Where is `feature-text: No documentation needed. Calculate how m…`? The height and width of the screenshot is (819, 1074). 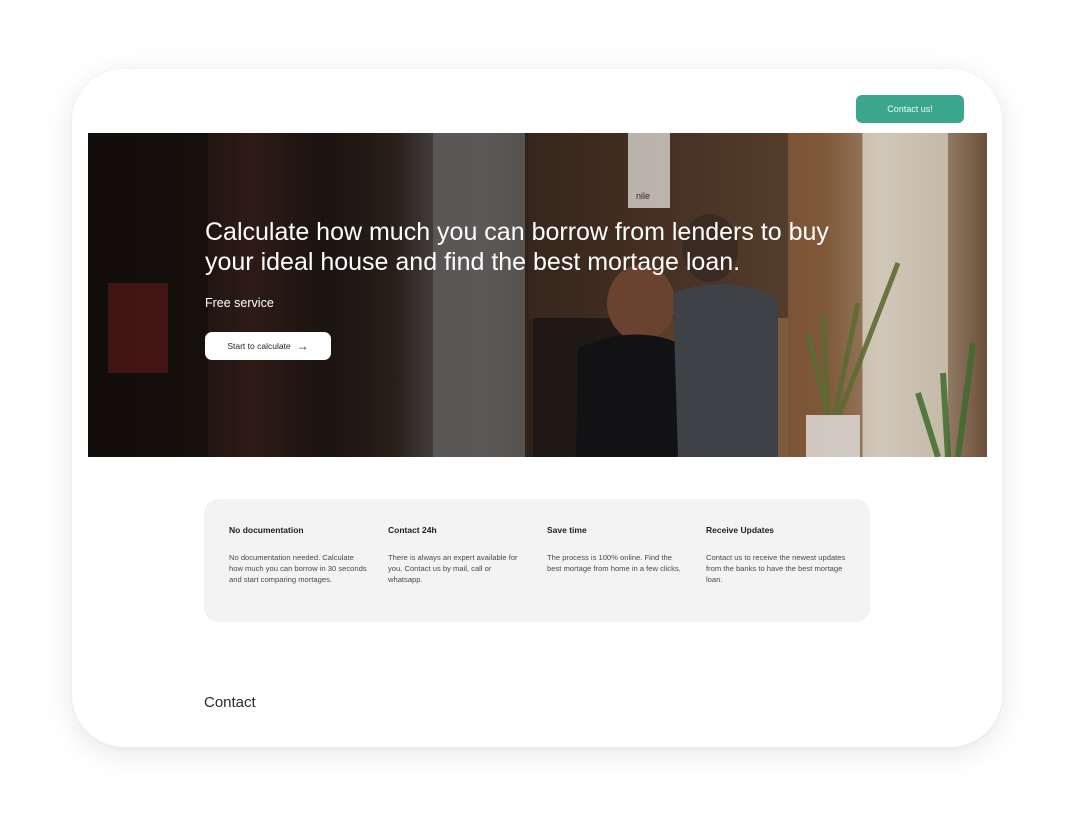
feature-text: No documentation needed. Calculate how m… is located at coordinates (298, 569).